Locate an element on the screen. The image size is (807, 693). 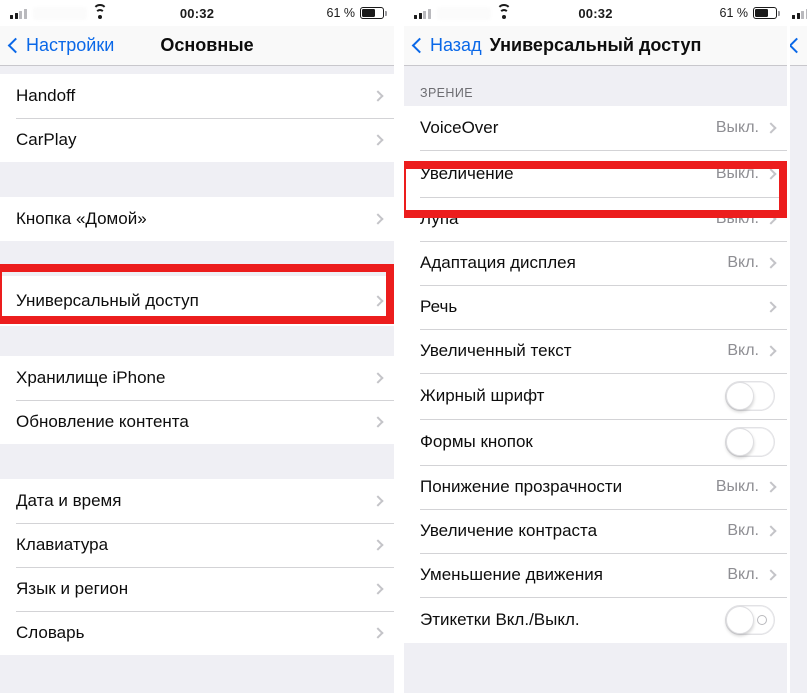
list-item-label: Кнопка «Домой» is located at coordinates (81, 218).